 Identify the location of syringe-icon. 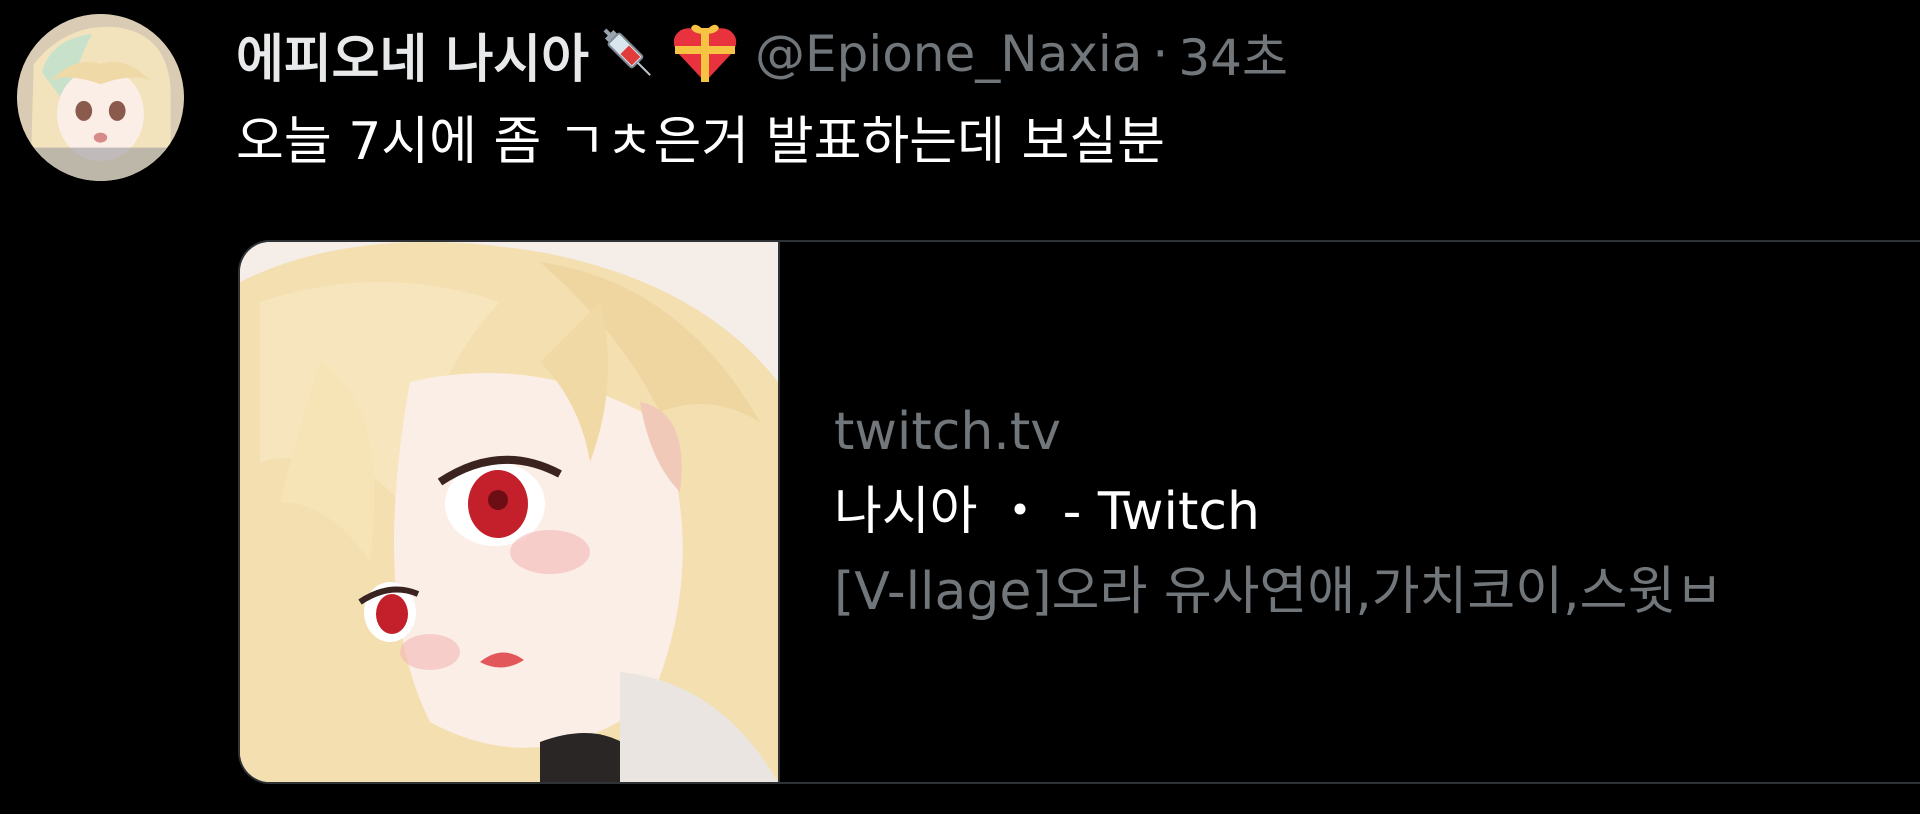
(629, 54).